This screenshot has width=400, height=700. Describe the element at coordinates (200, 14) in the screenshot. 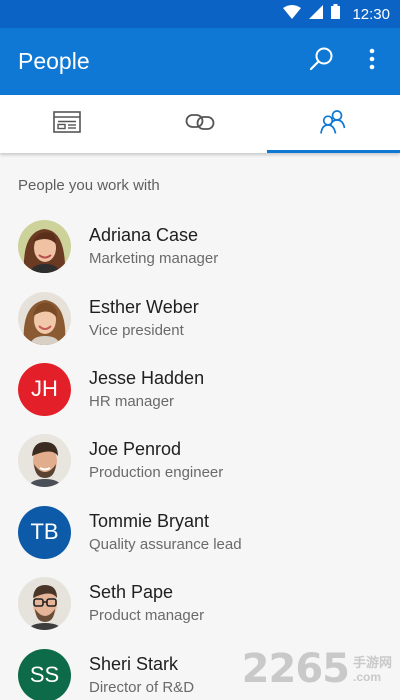

I see `status-bar: 12:30` at that location.